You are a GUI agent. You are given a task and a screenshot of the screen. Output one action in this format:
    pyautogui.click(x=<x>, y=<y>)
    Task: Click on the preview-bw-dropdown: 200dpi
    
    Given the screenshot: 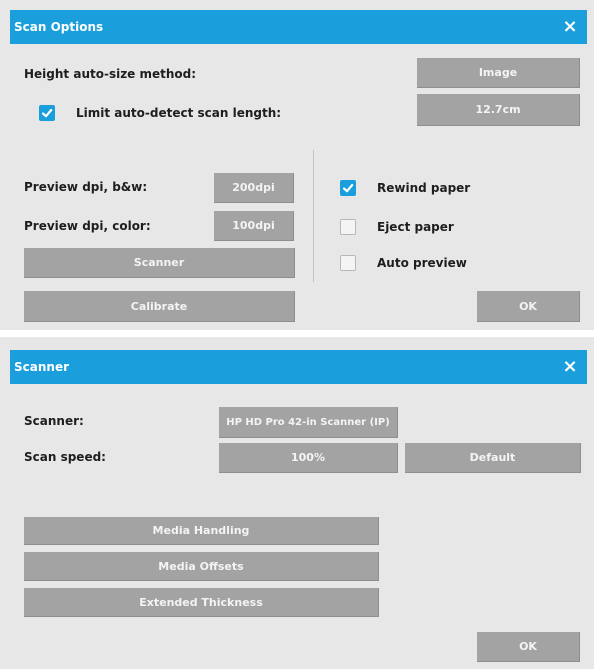 What is the action you would take?
    pyautogui.click(x=254, y=188)
    